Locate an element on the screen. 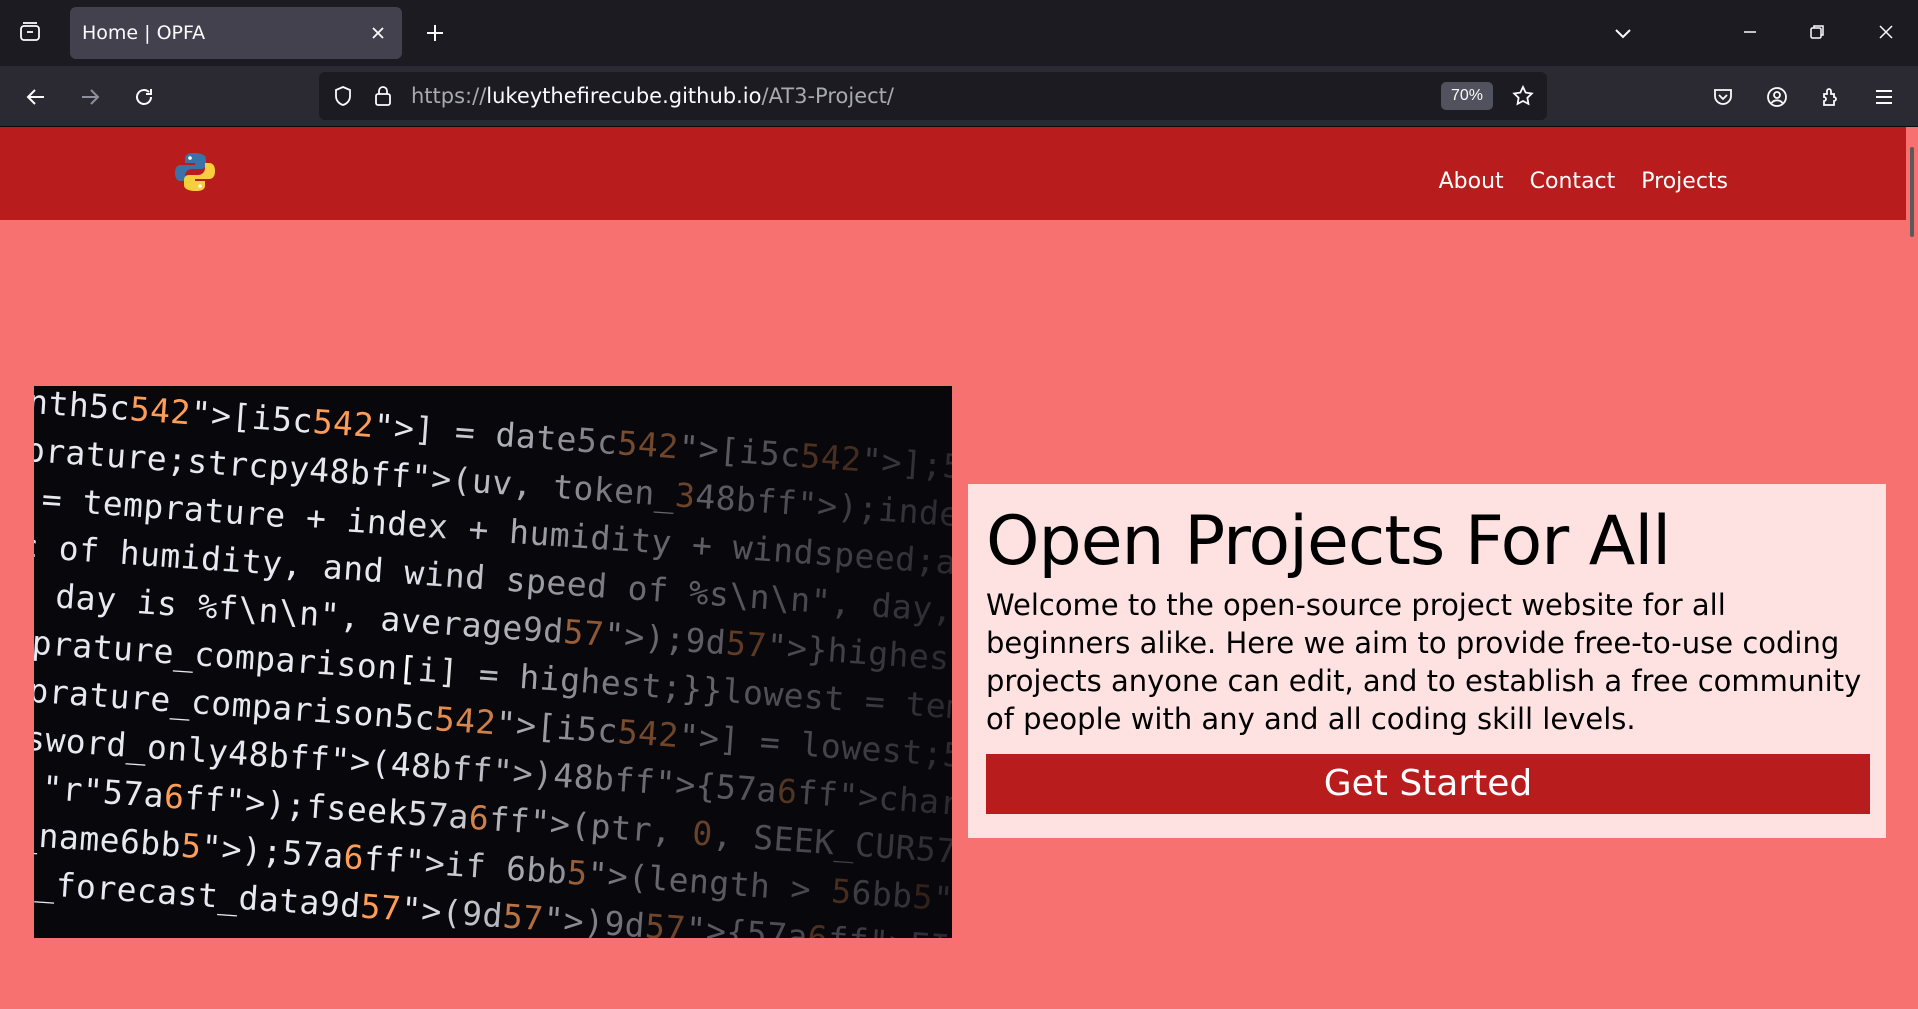 The image size is (1918, 1009). menu-hamburger-icon is located at coordinates (1884, 97).